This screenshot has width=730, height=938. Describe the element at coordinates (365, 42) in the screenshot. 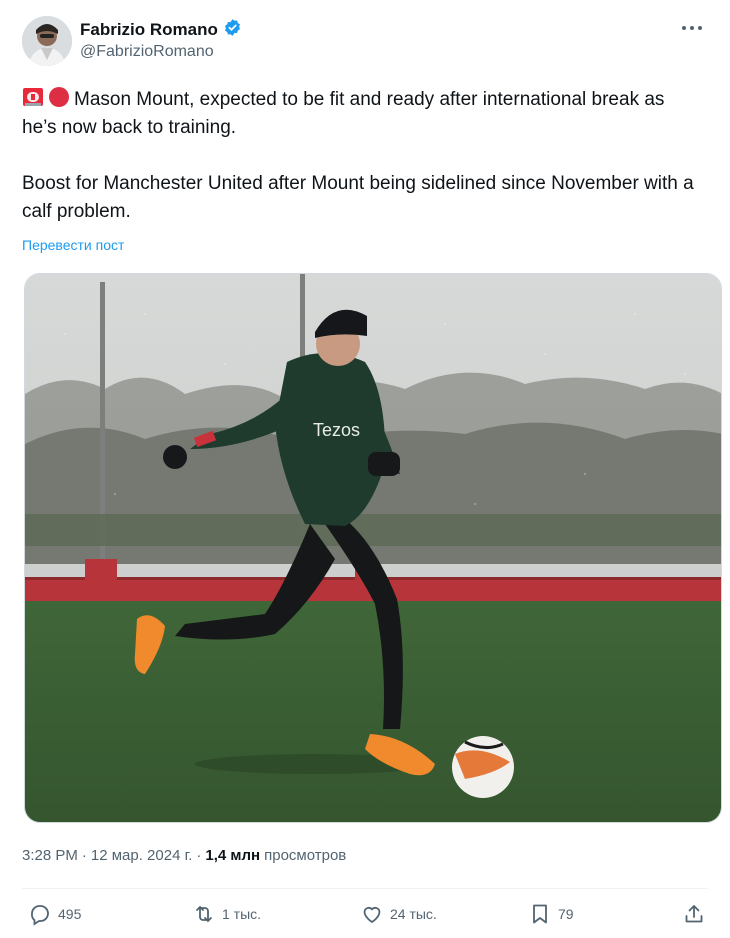

I see `tweet-header: Fabrizio Romano @FabrizioRomano` at that location.